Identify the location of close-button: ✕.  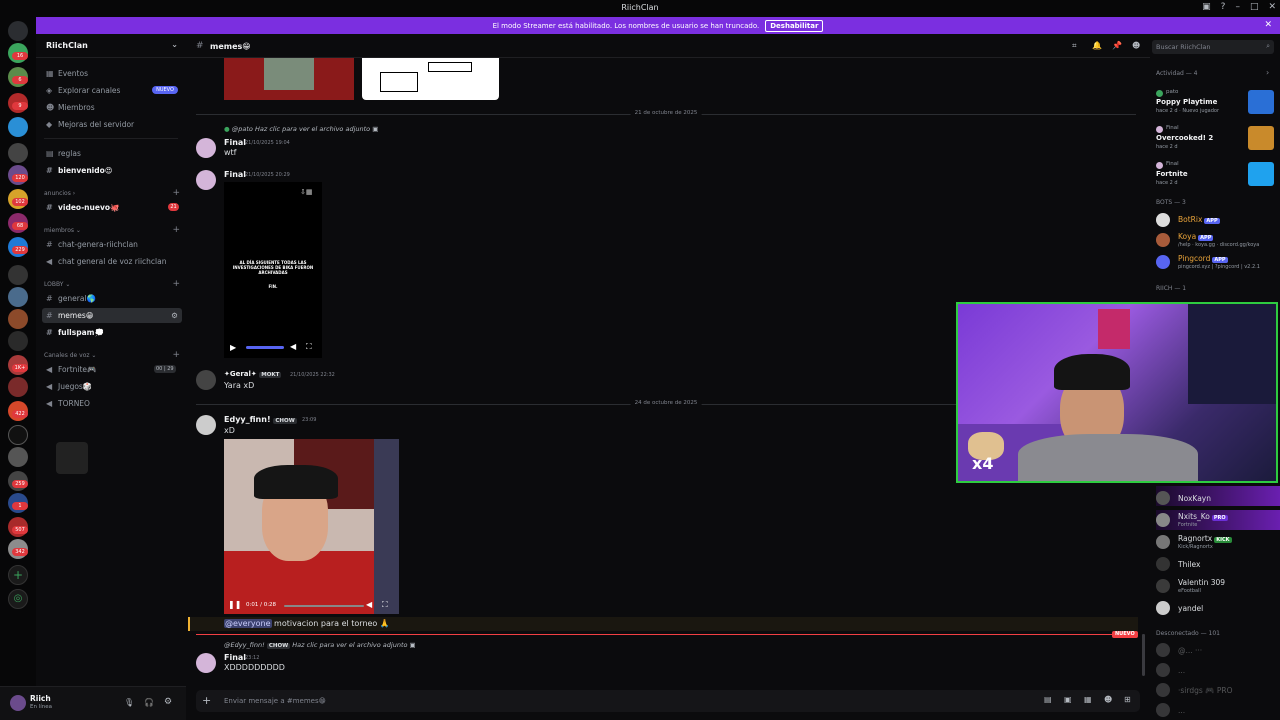
(1272, 7).